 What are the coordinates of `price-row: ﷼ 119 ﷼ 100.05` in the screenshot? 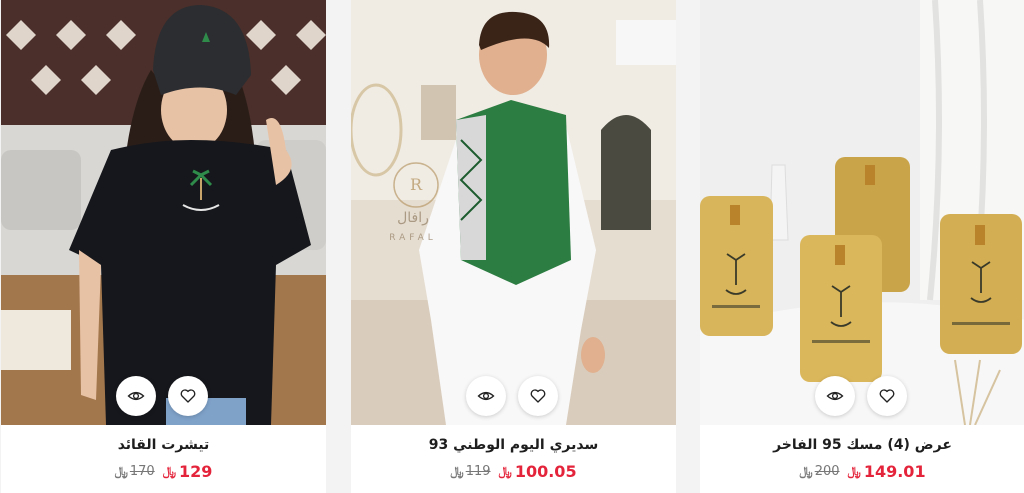 It's located at (513, 471).